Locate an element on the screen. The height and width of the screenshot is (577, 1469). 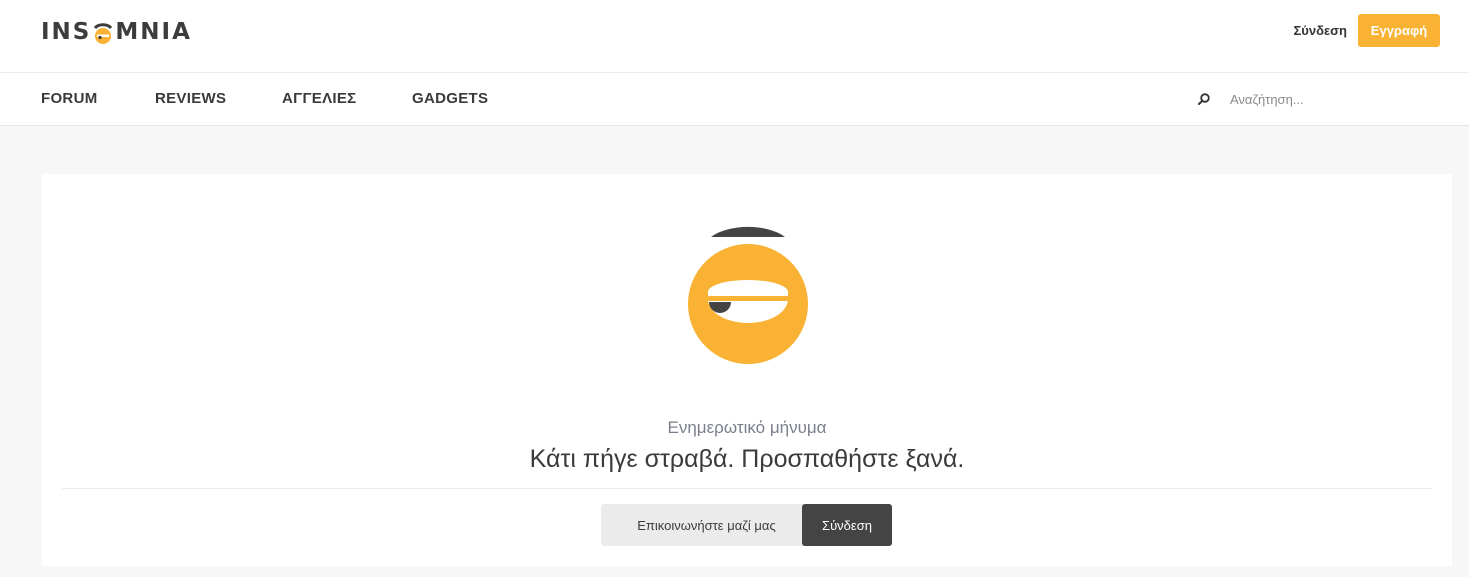
site-logo: INS MNIA is located at coordinates (116, 32).